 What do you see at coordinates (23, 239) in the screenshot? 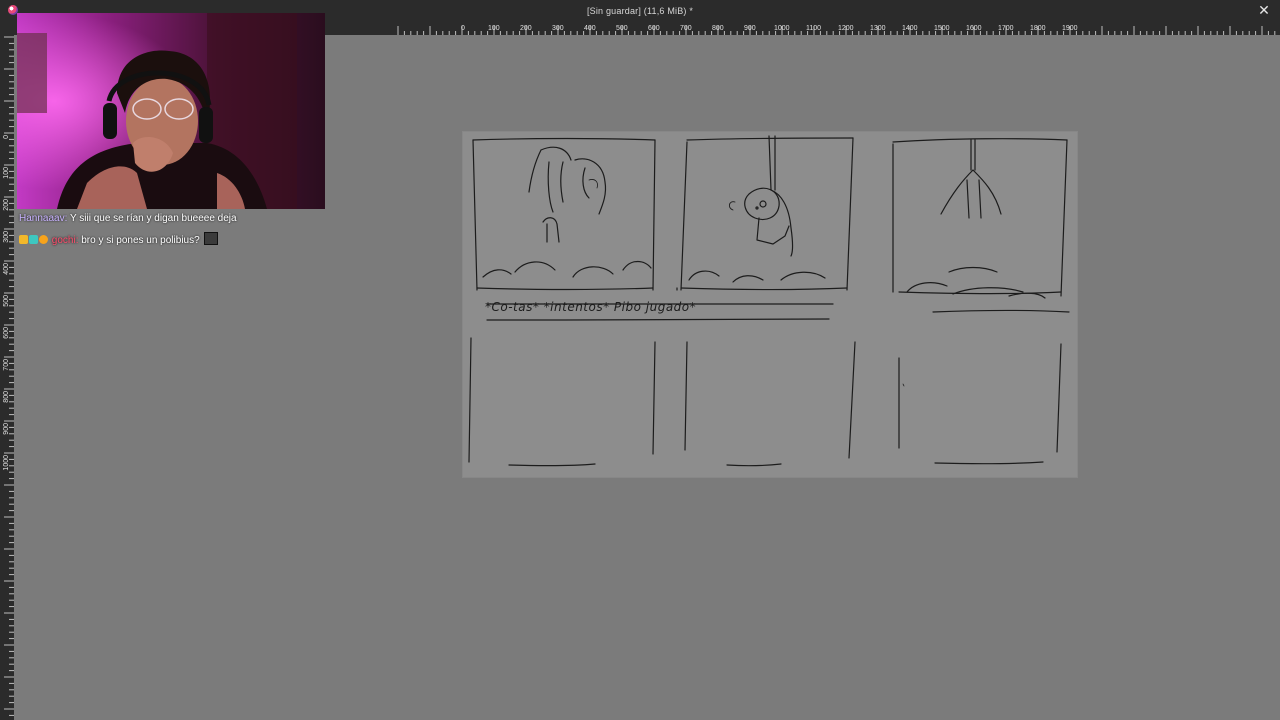
I see `crown-badge-icon` at bounding box center [23, 239].